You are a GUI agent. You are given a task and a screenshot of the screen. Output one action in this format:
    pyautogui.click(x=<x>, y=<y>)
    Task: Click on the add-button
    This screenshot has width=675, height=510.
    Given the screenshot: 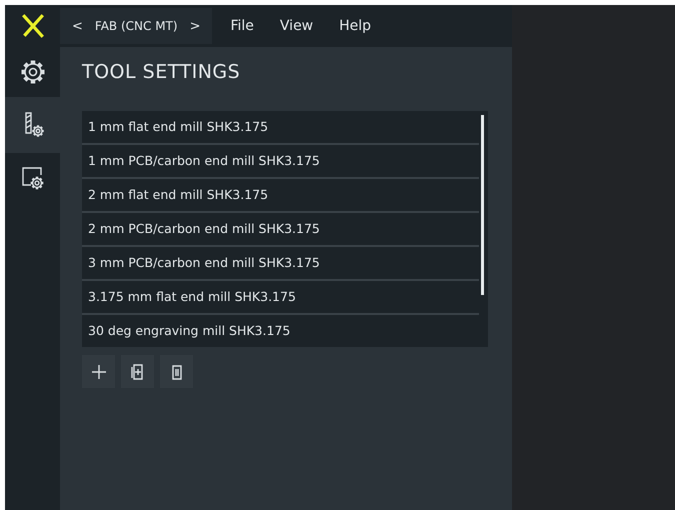 What is the action you would take?
    pyautogui.click(x=98, y=371)
    